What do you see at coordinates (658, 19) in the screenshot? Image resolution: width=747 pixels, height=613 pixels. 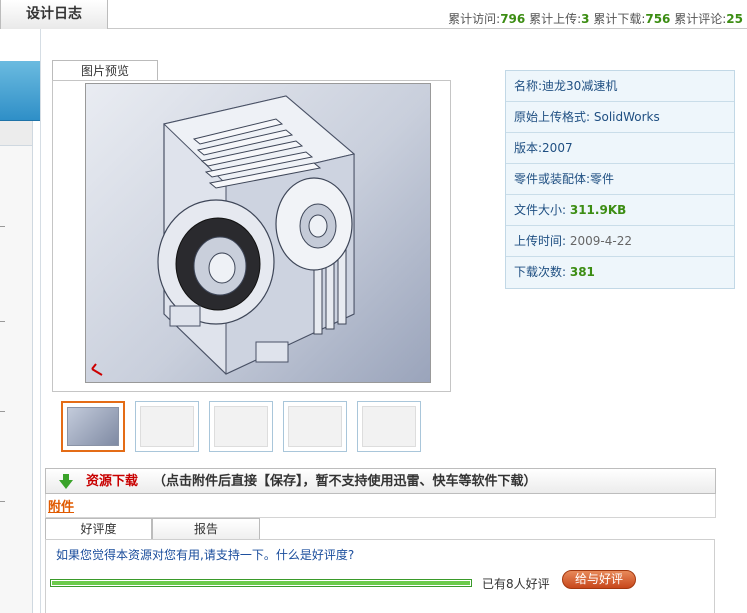 I see `downloads-count: 756` at bounding box center [658, 19].